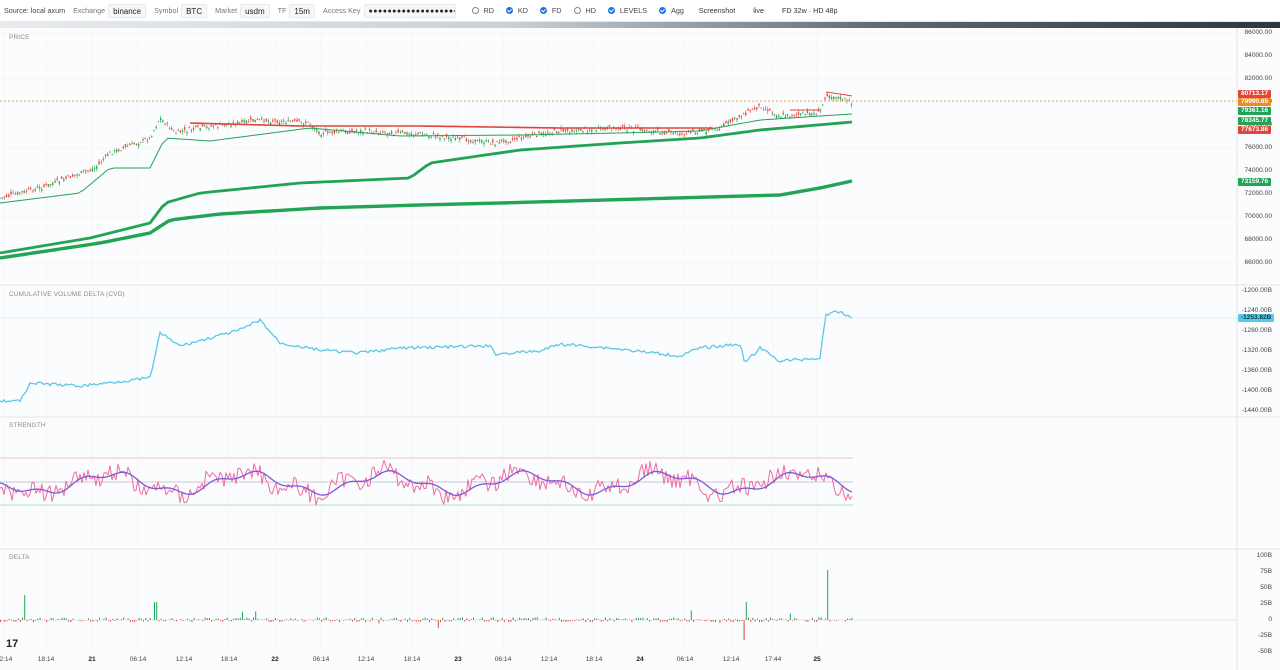  What do you see at coordinates (1266, 603) in the screenshot?
I see `axis-tick-label: 25B` at bounding box center [1266, 603].